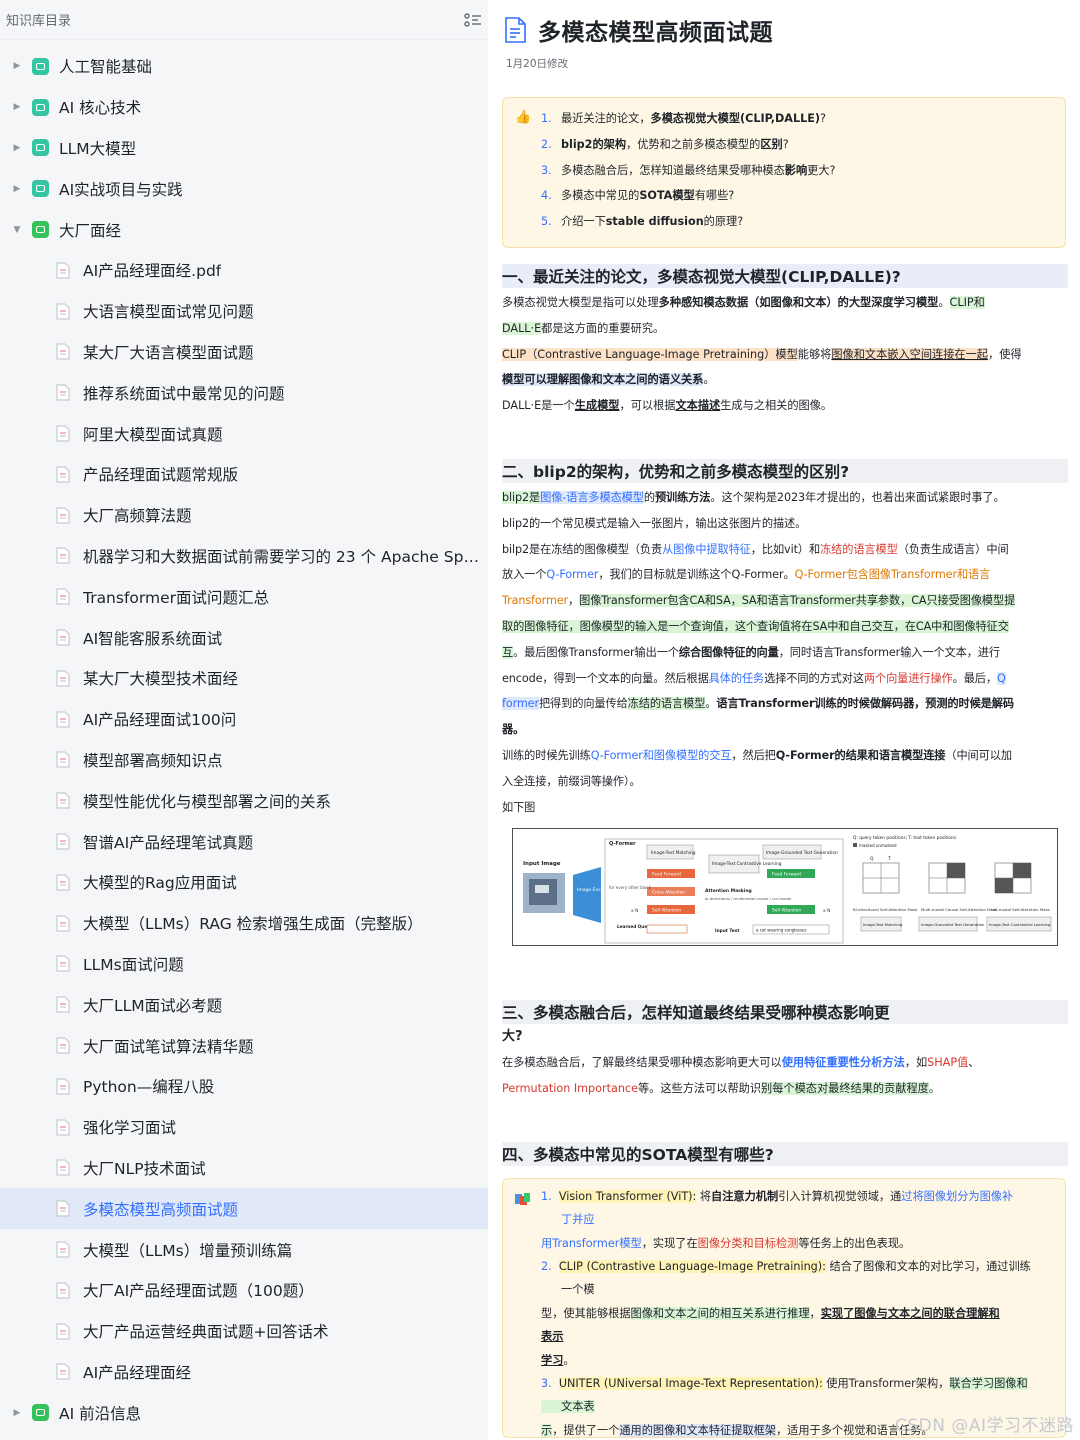  What do you see at coordinates (798, 196) in the screenshot?
I see `toc-item: 4. 多模态中常见的SOTA模型有哪些?` at bounding box center [798, 196].